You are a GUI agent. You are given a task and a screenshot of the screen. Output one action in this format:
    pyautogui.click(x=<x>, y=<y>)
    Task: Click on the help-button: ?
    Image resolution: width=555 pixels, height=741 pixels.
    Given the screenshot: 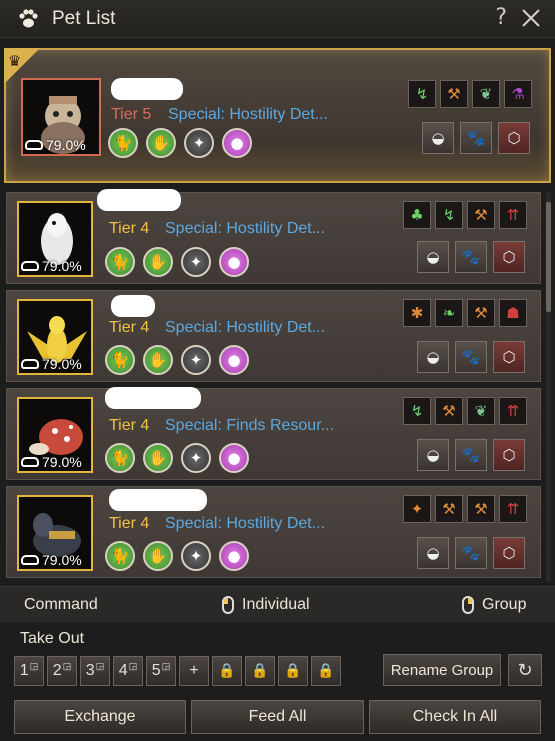 What is the action you would take?
    pyautogui.click(x=501, y=17)
    